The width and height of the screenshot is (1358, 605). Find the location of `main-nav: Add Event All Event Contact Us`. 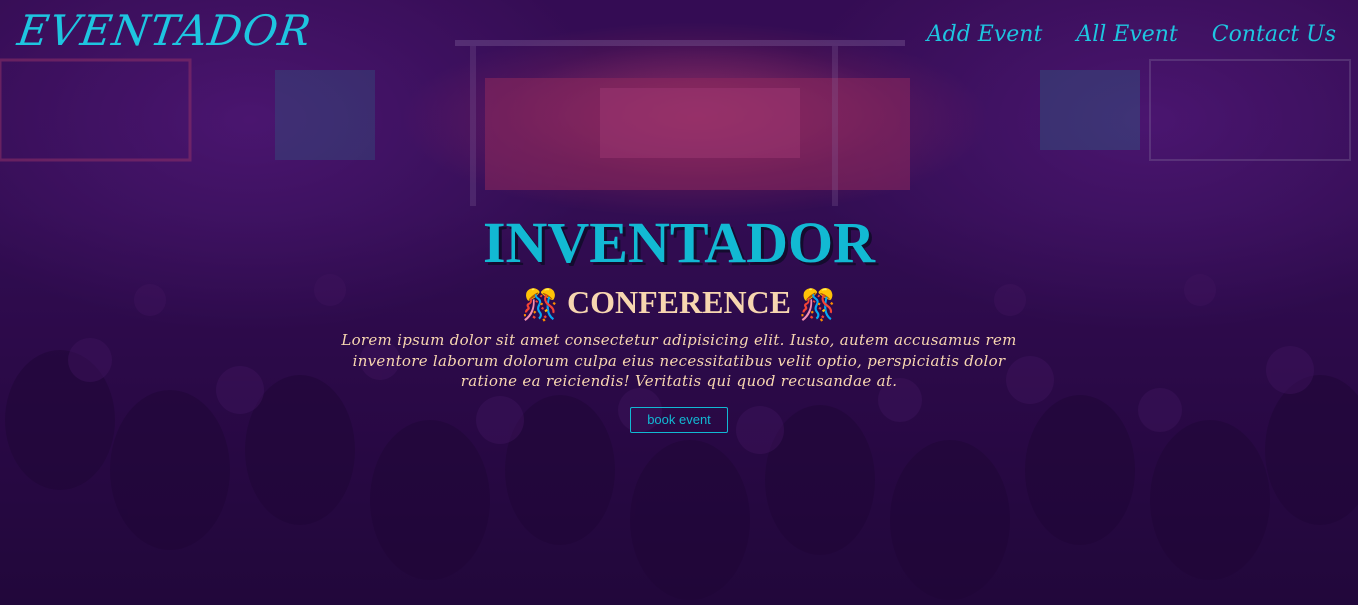

main-nav: Add Event All Event Contact Us is located at coordinates (1131, 34).